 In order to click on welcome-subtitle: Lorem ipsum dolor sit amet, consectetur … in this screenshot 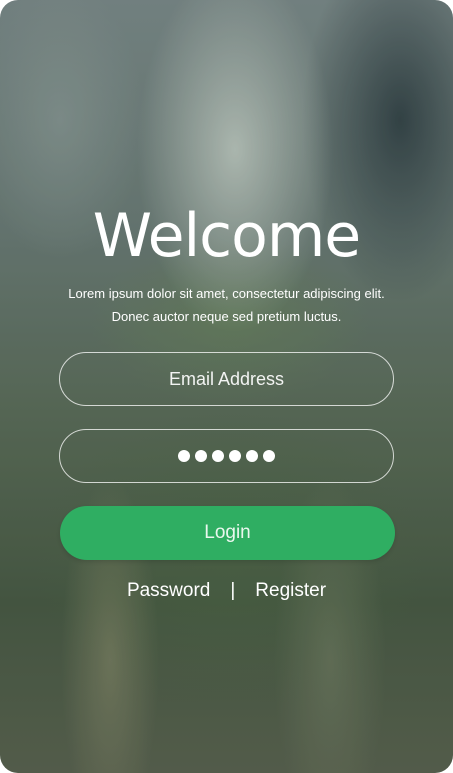, I will do `click(226, 305)`.